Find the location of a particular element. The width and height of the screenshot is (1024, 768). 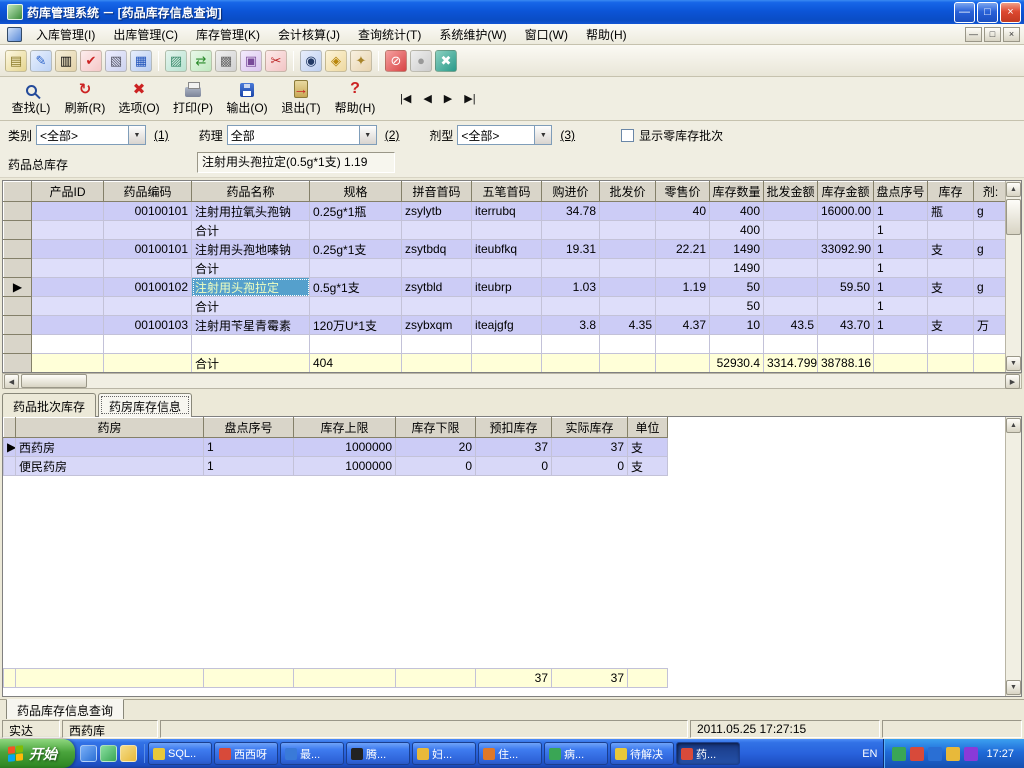

close-button: × is located at coordinates (1010, 12).